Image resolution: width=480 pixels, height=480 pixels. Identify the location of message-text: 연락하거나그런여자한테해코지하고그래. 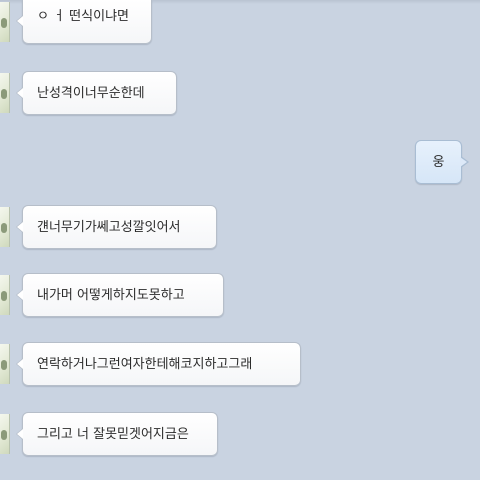
(145, 364).